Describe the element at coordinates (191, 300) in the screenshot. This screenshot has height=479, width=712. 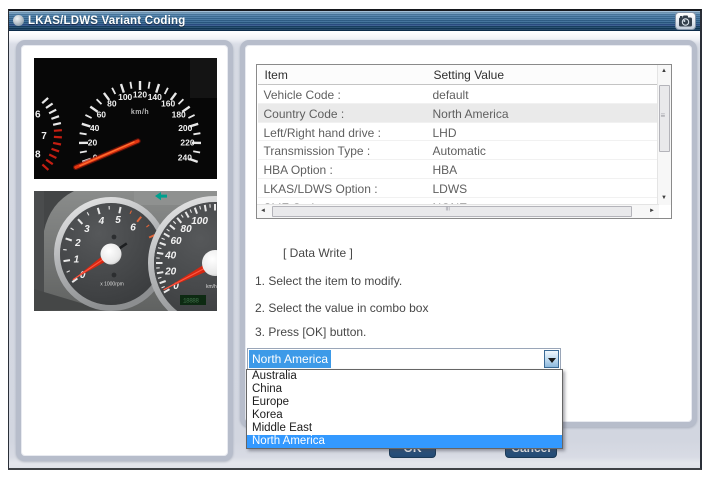
I see `svg-text: 18888` at that location.